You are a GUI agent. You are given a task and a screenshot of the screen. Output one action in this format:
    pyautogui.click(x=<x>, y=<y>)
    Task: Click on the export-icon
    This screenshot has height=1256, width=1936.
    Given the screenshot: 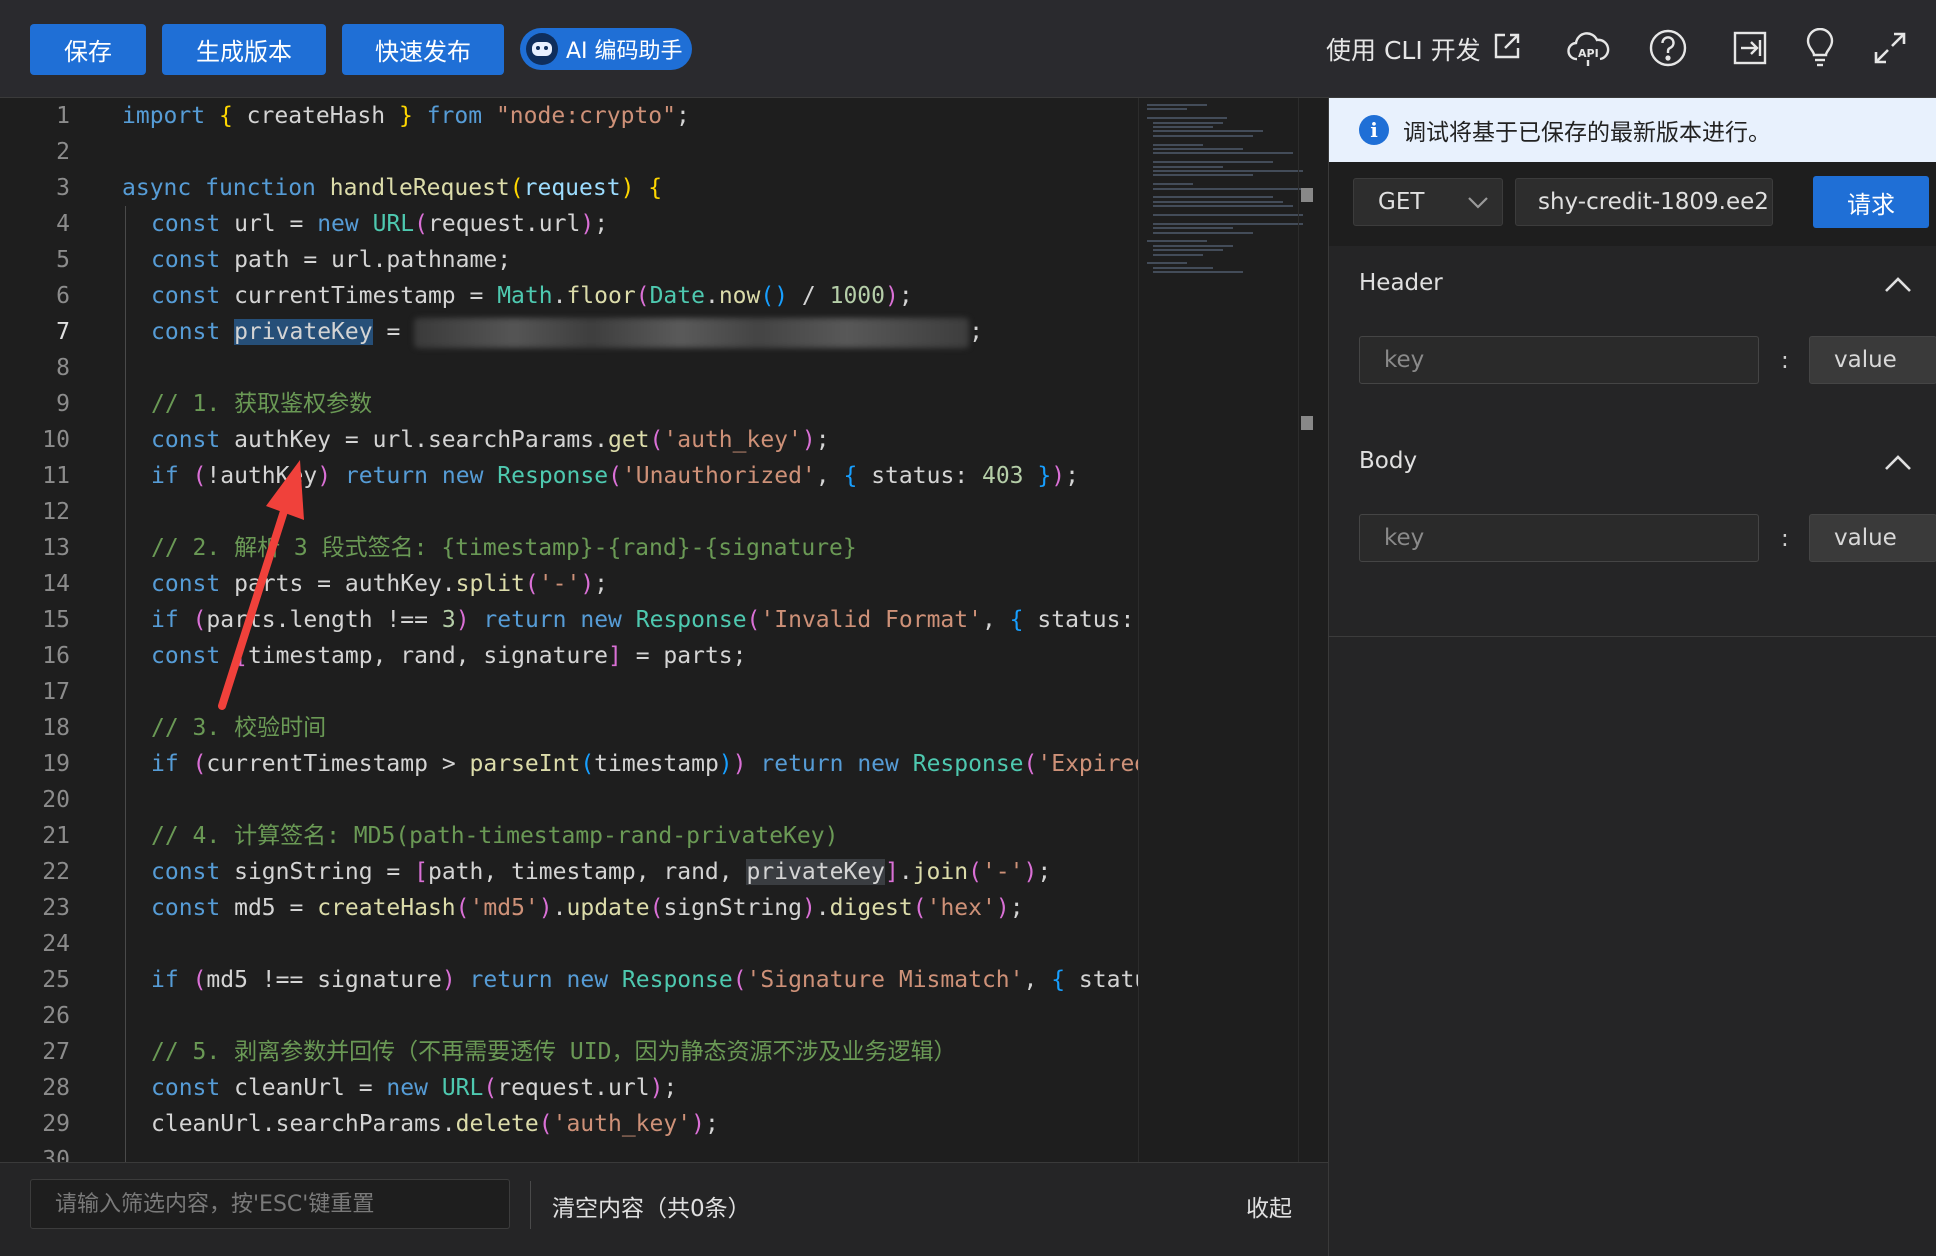 What is the action you would take?
    pyautogui.click(x=1750, y=48)
    